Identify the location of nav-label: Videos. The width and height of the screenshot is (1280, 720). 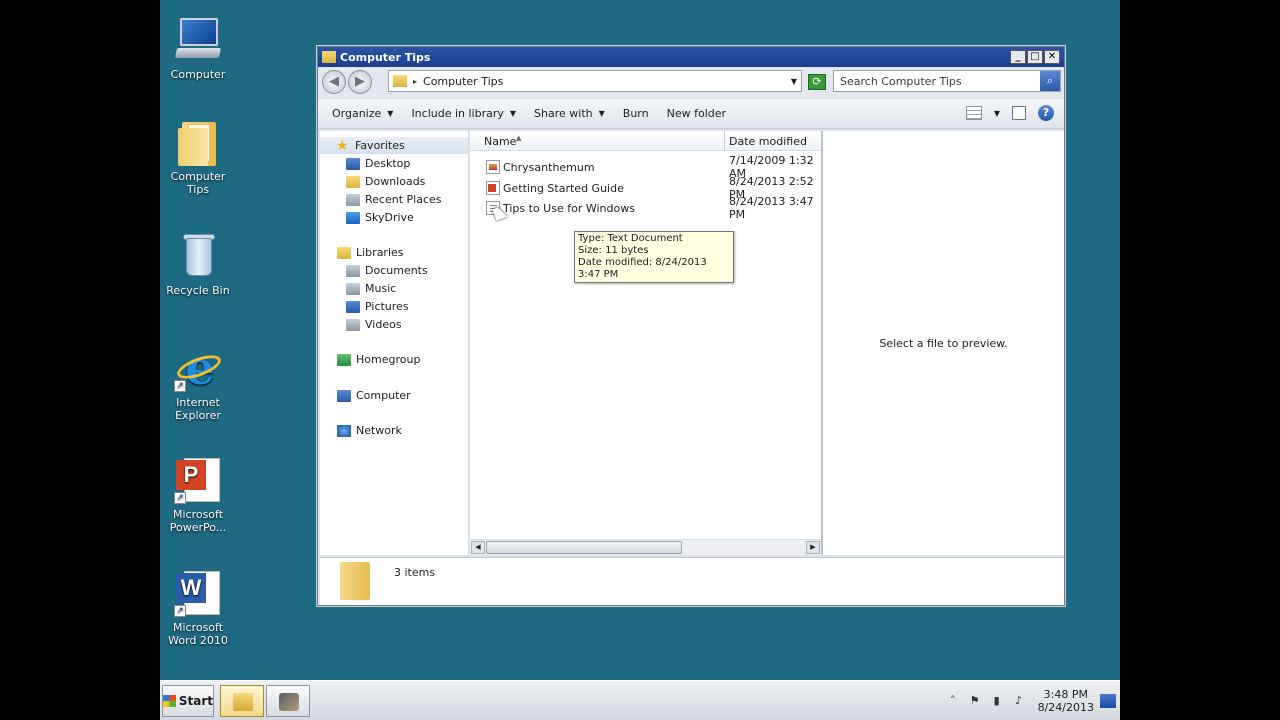
(383, 324).